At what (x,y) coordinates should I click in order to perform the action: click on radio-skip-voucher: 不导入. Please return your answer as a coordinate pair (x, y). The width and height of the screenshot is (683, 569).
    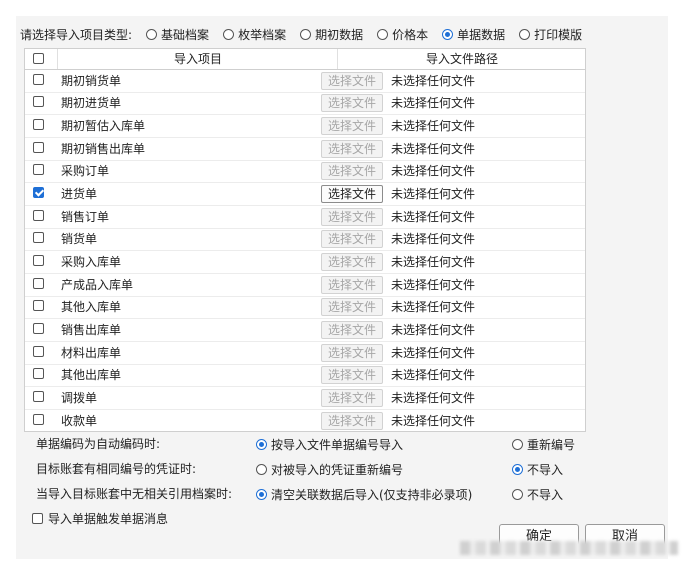
    Looking at the image, I should click on (537, 469).